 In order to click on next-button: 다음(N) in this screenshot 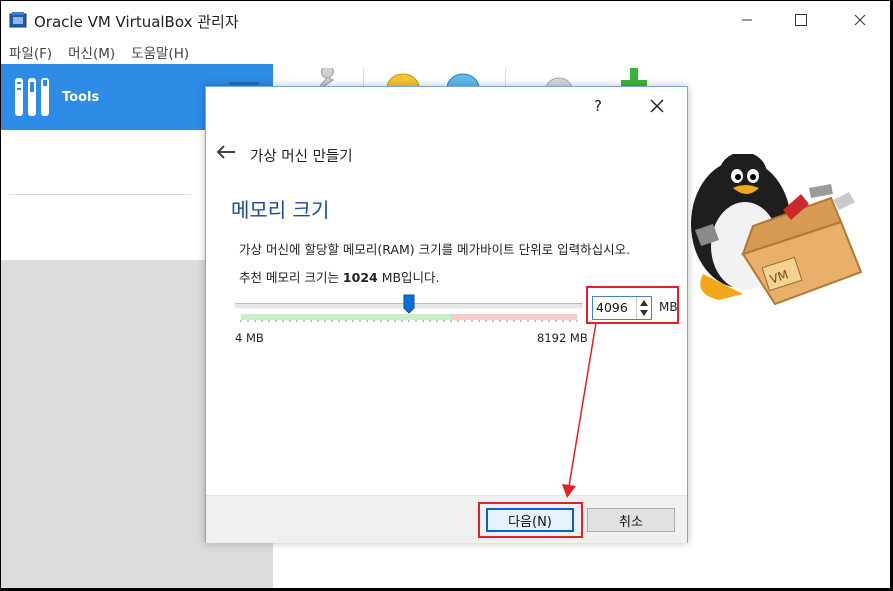, I will do `click(530, 520)`.